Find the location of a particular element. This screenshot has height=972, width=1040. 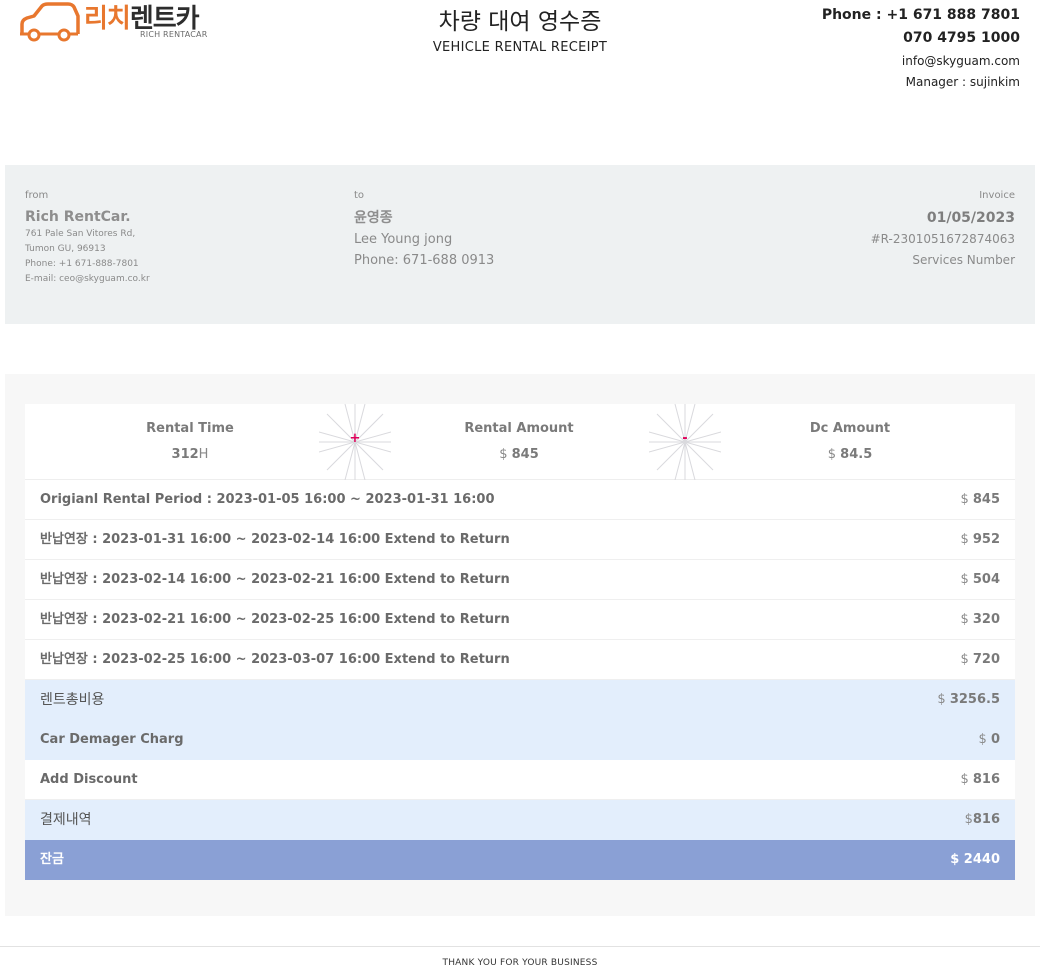

row-amount: $ 320 is located at coordinates (980, 619).